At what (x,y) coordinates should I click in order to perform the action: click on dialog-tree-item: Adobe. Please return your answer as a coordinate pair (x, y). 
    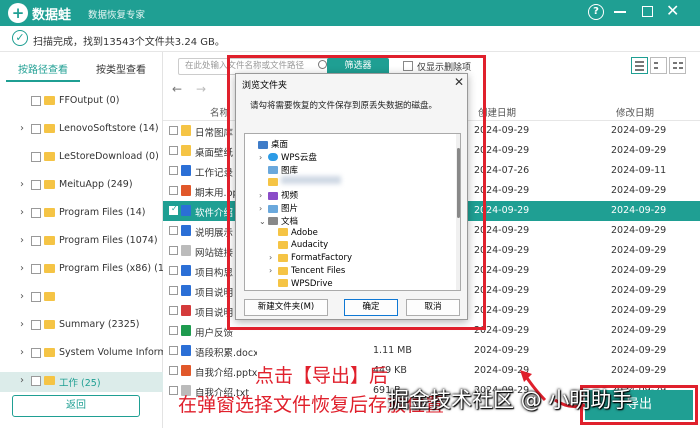
    Looking at the image, I should click on (293, 234).